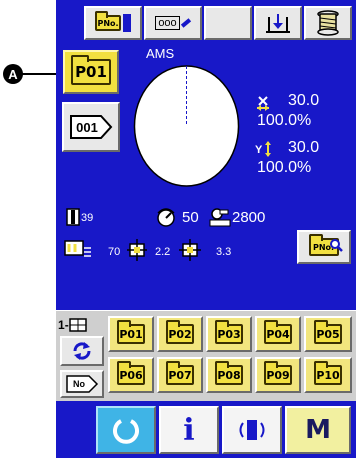  I want to click on sequence-button: 001, so click(91, 127).